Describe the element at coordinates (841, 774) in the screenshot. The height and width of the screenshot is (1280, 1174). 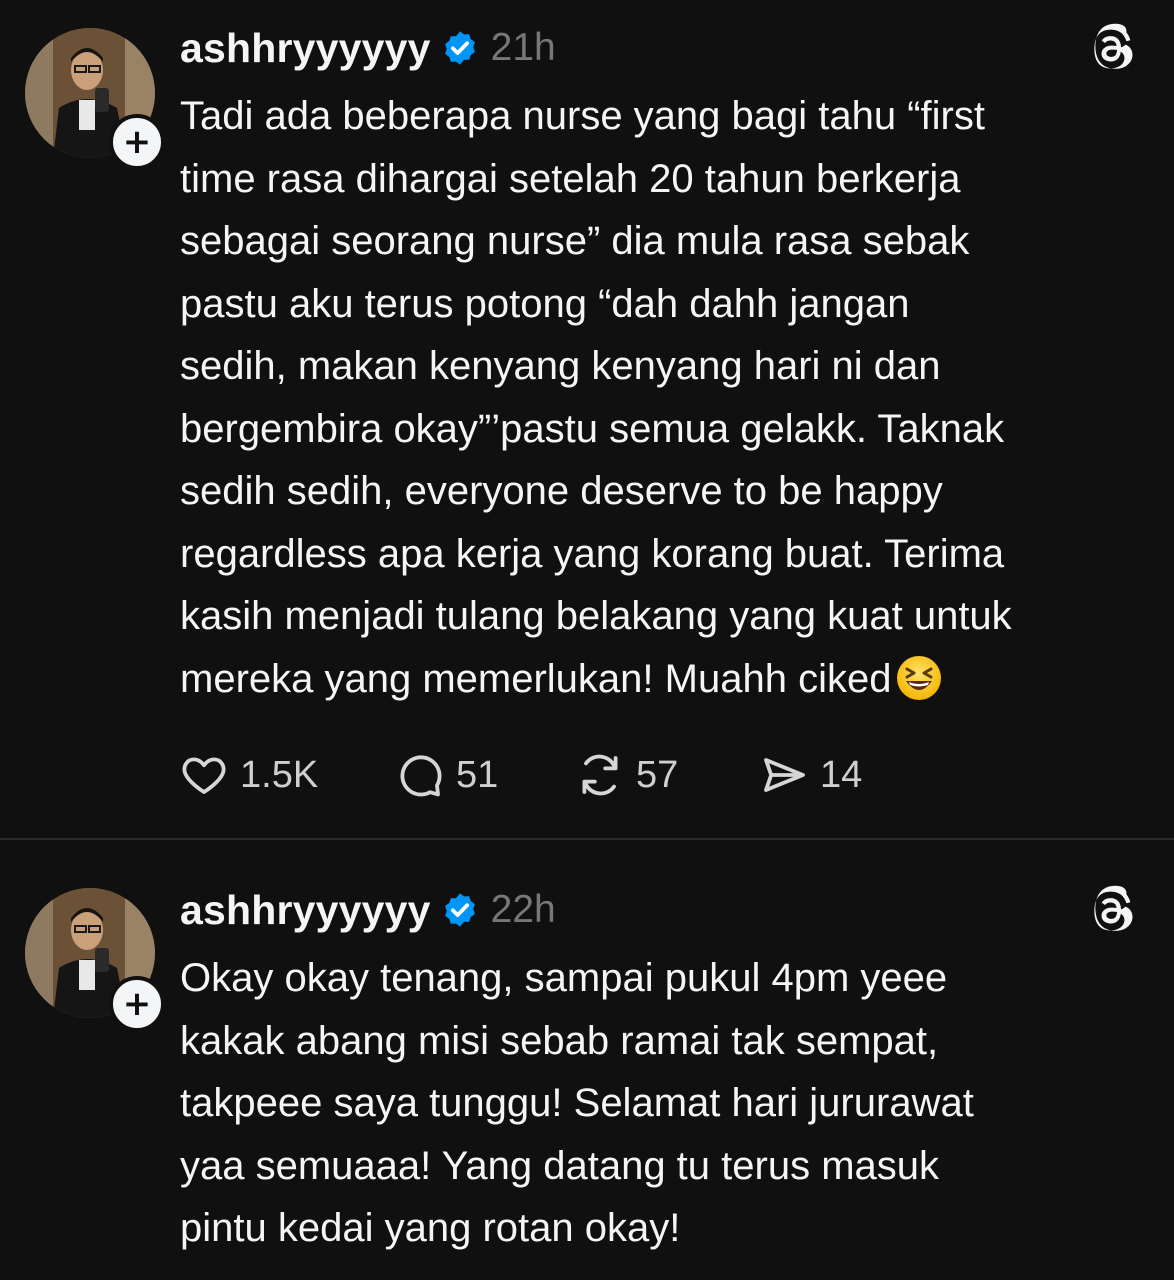
I see `share-count: 14` at that location.